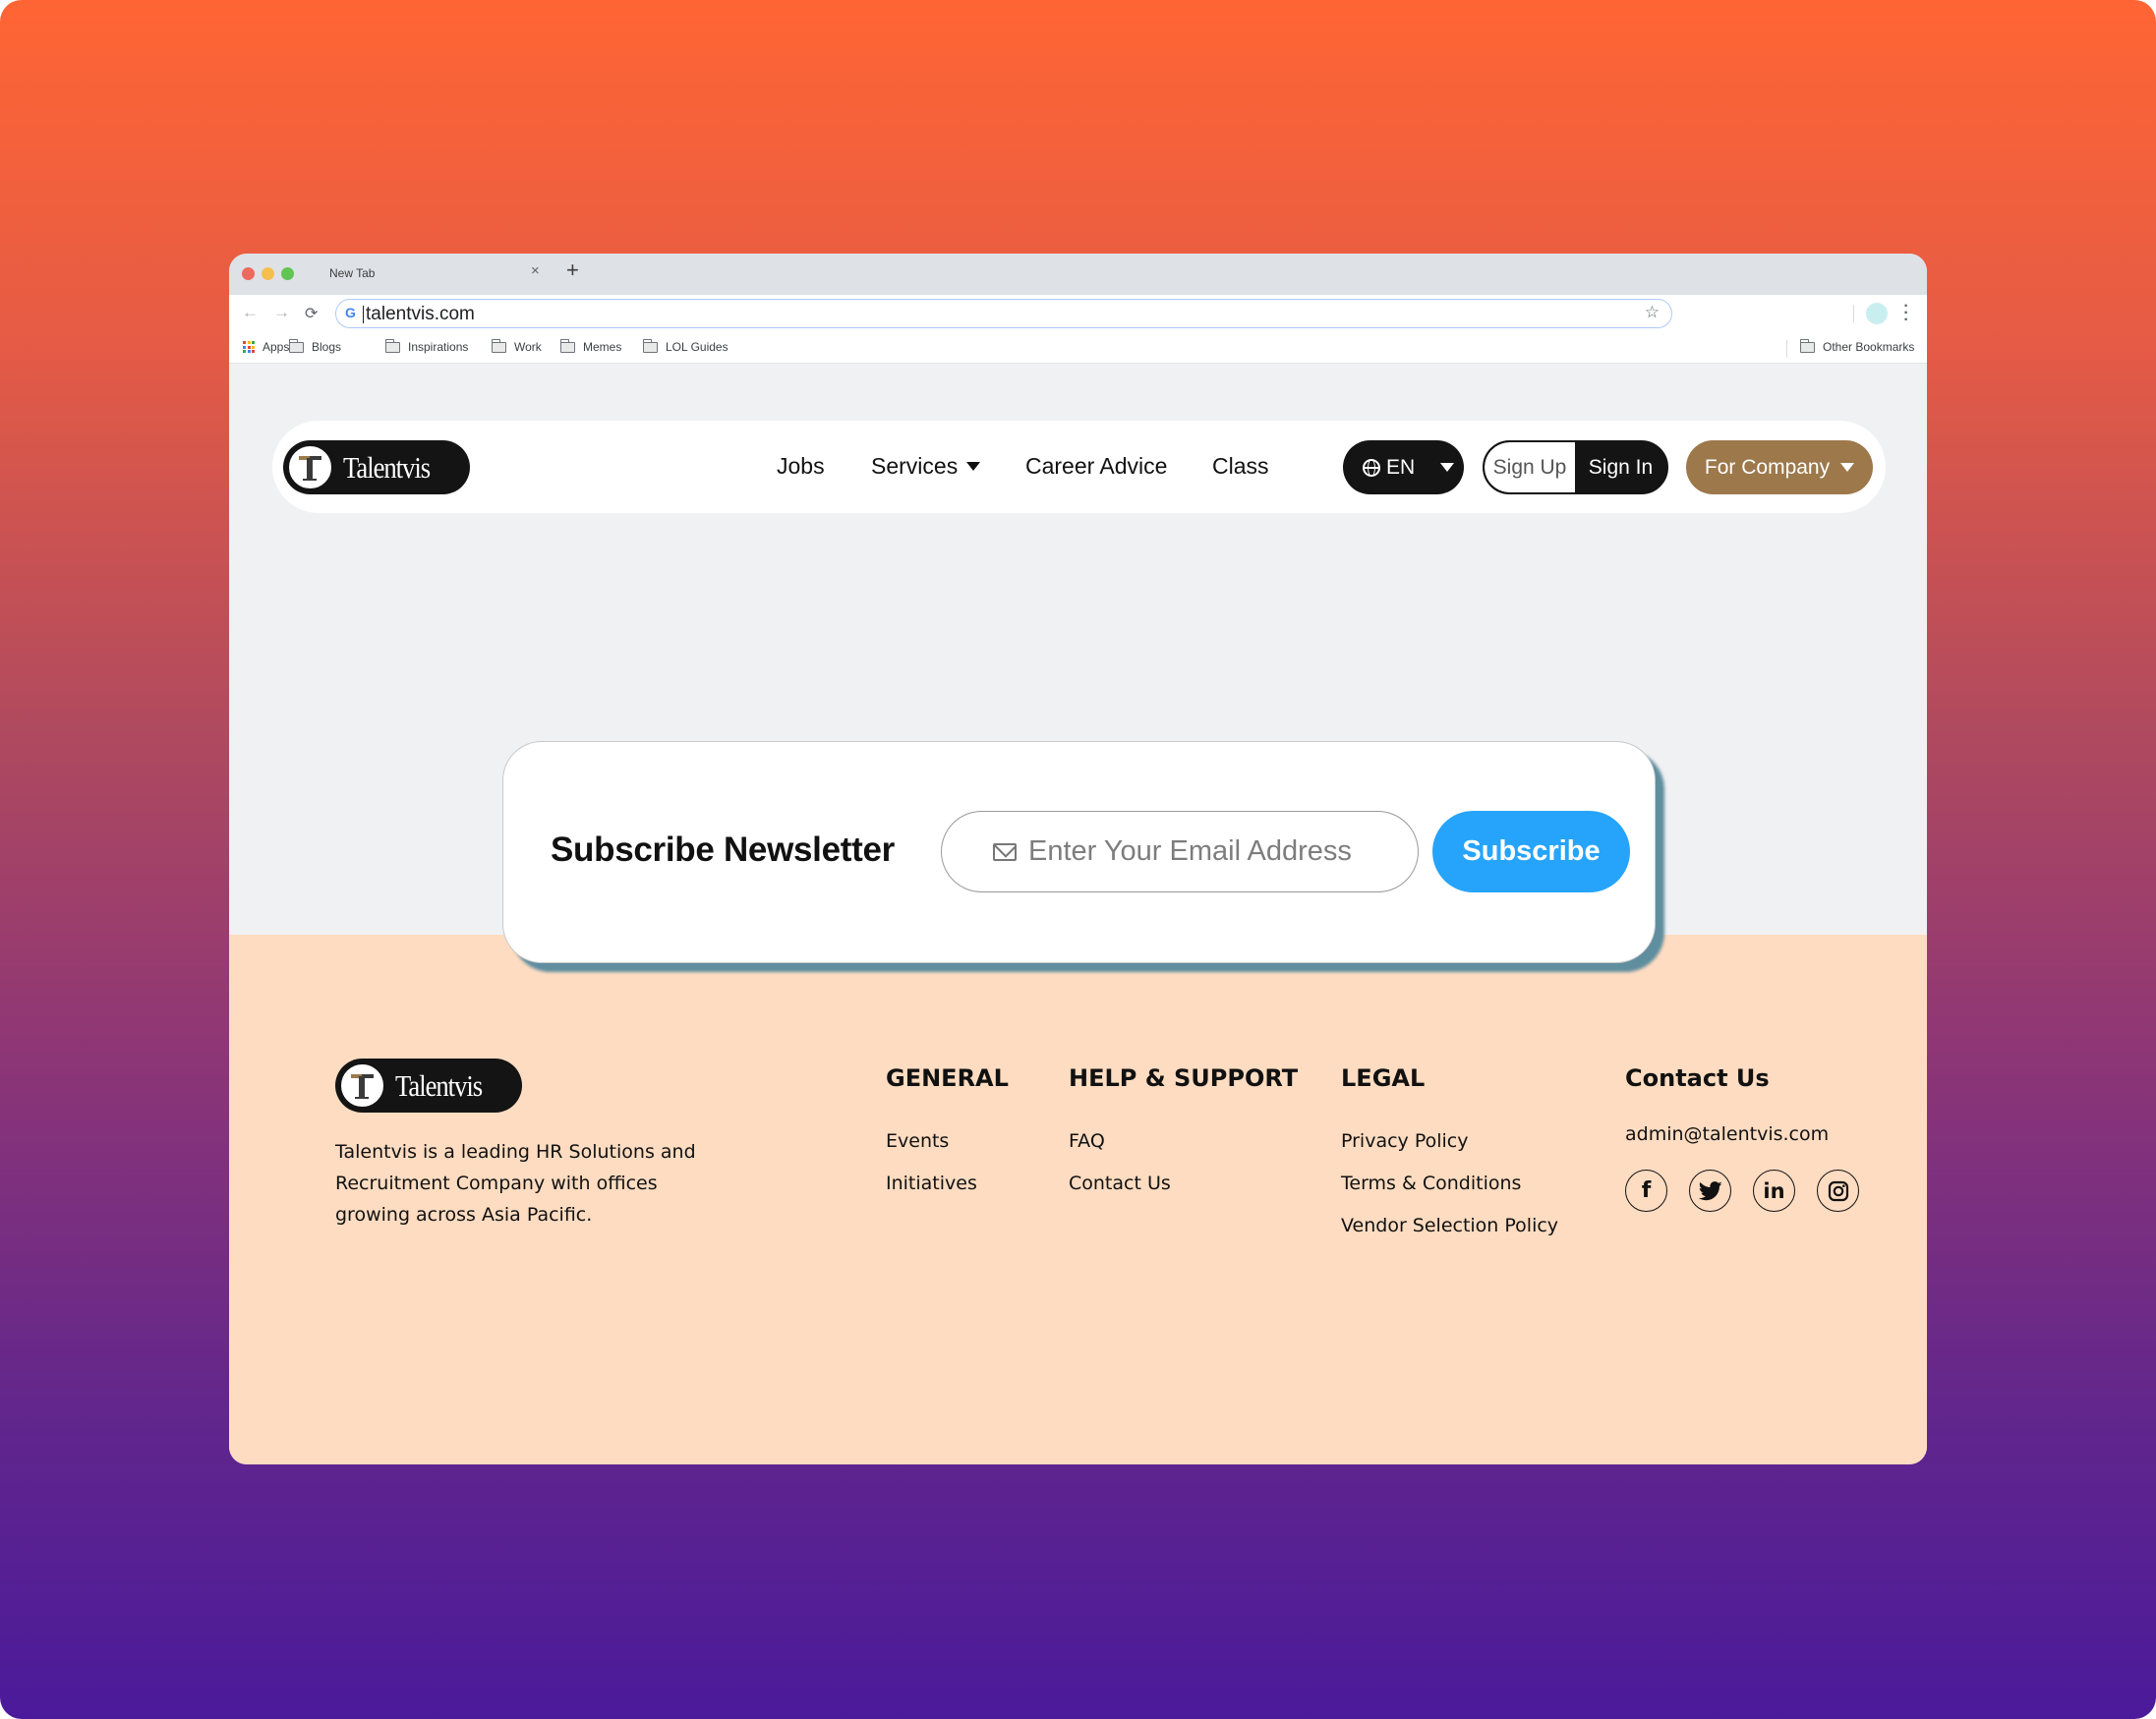  What do you see at coordinates (917, 1141) in the screenshot?
I see `footer-link-events: Events` at bounding box center [917, 1141].